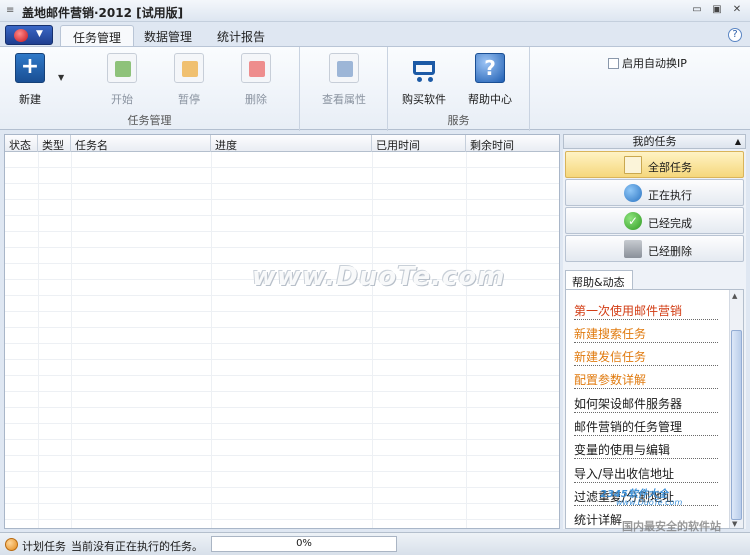 The height and width of the screenshot is (555, 750). Describe the element at coordinates (141, 143) in the screenshot. I see `column-task-name: 任务名` at that location.